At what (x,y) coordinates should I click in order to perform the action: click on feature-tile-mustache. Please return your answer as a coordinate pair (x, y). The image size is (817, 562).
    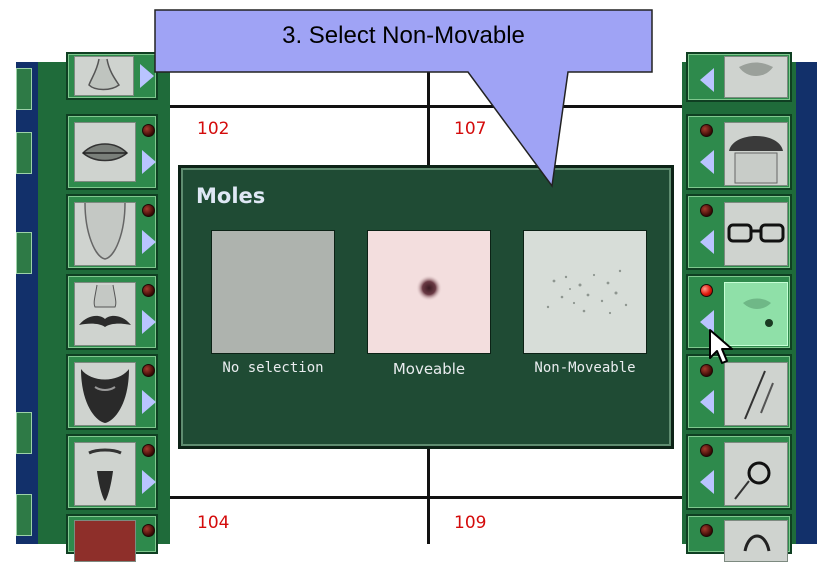
    Looking at the image, I should click on (112, 312).